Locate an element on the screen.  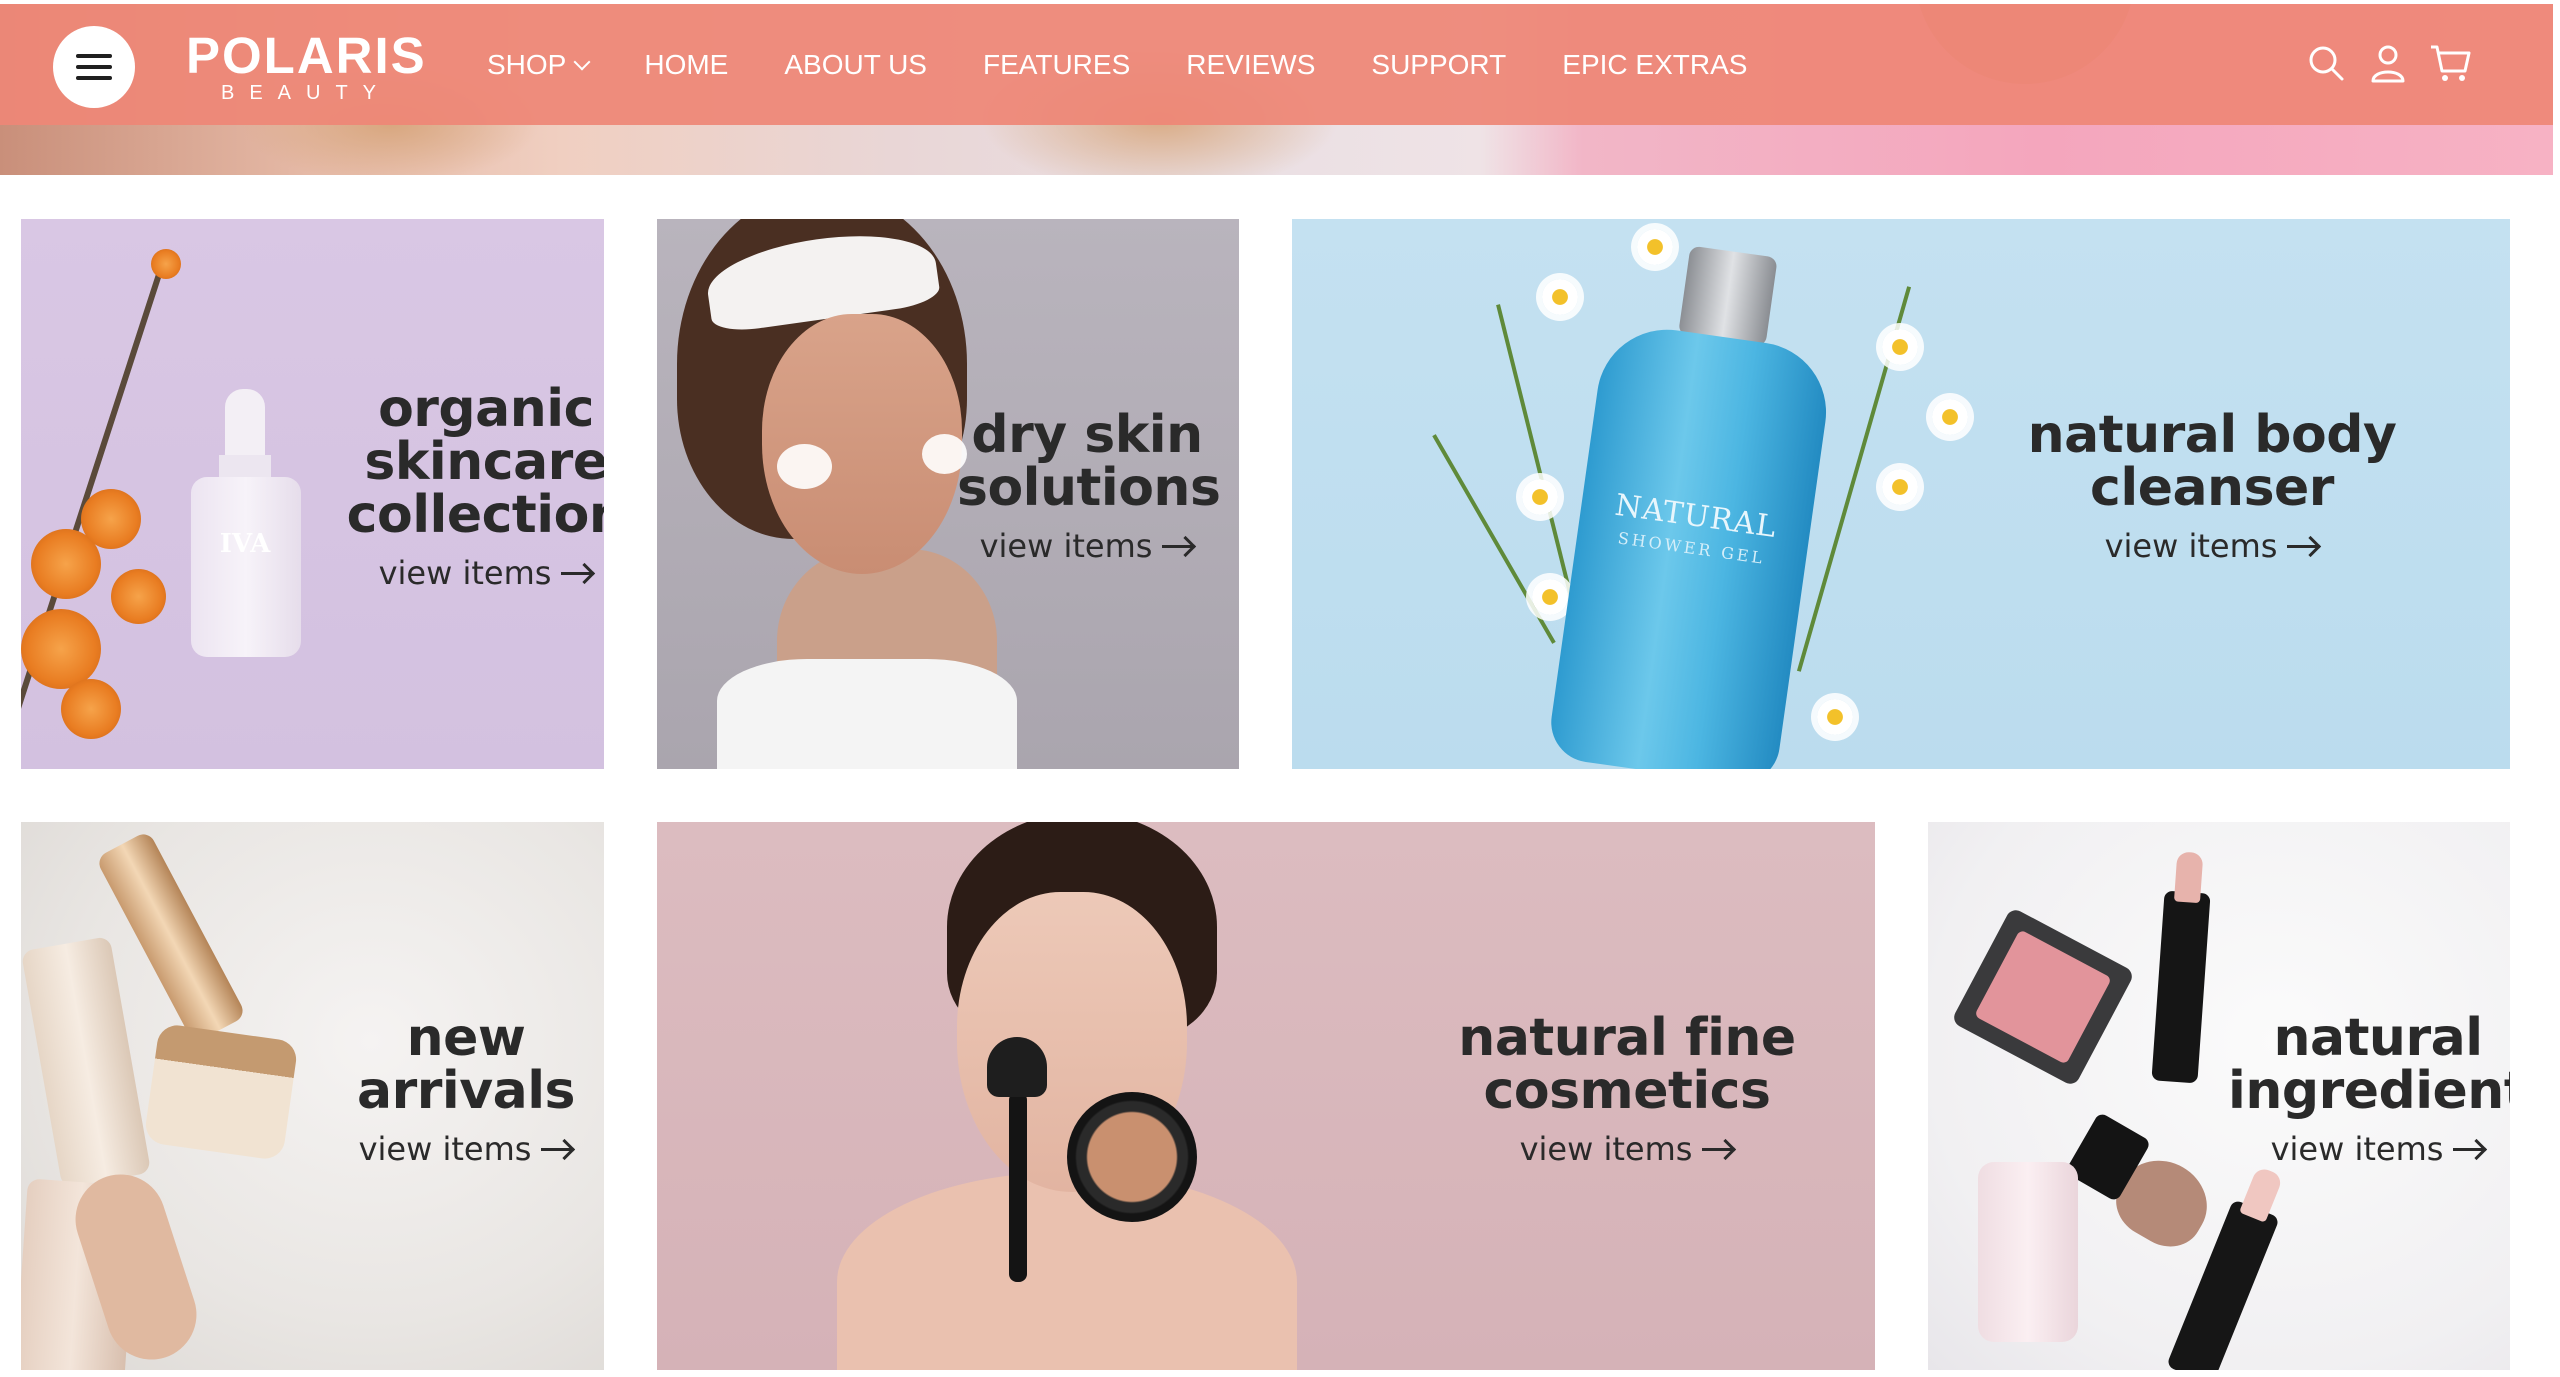
model-top-image is located at coordinates (867, 714).